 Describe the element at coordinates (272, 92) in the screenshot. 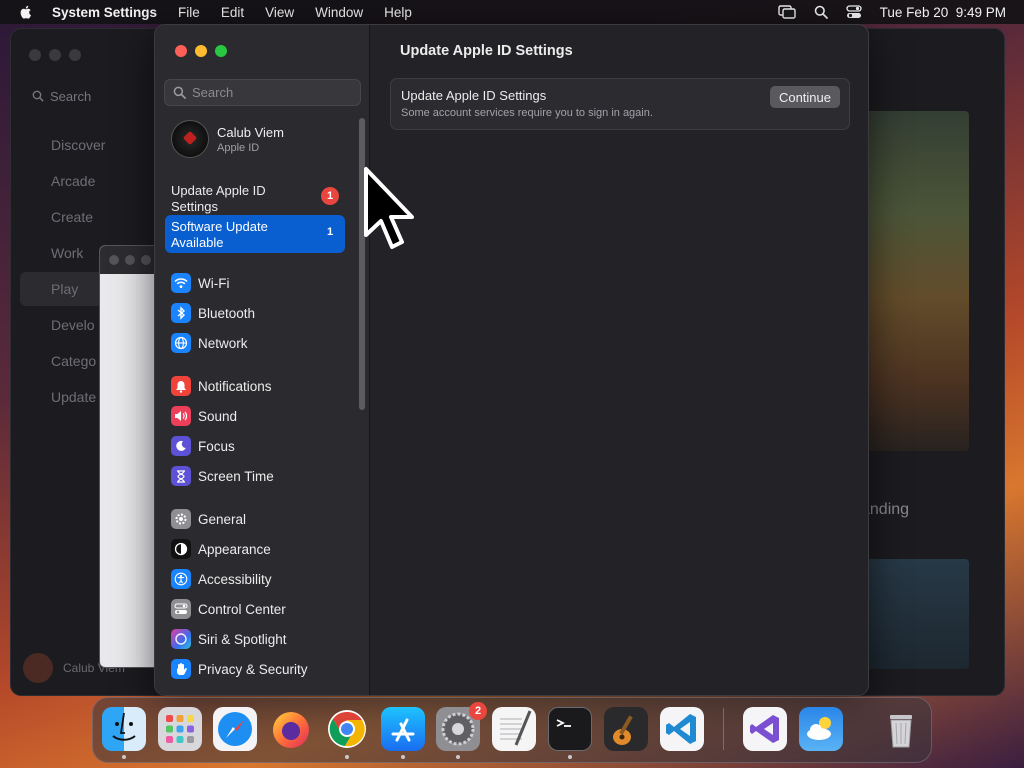

I see `search-input` at that location.